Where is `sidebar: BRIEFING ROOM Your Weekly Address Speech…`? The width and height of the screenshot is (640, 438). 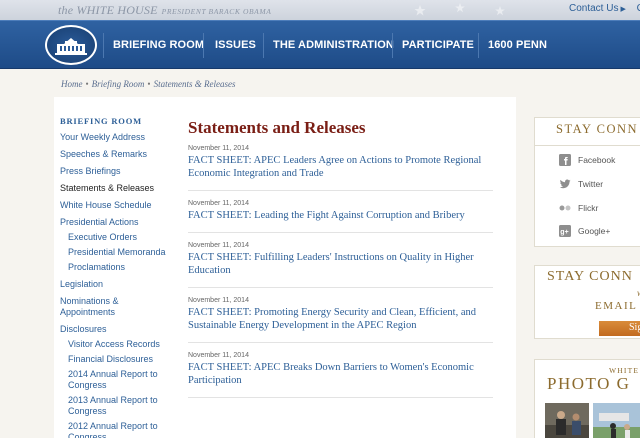 sidebar: BRIEFING ROOM Your Weekly Address Speech… is located at coordinates (120, 277).